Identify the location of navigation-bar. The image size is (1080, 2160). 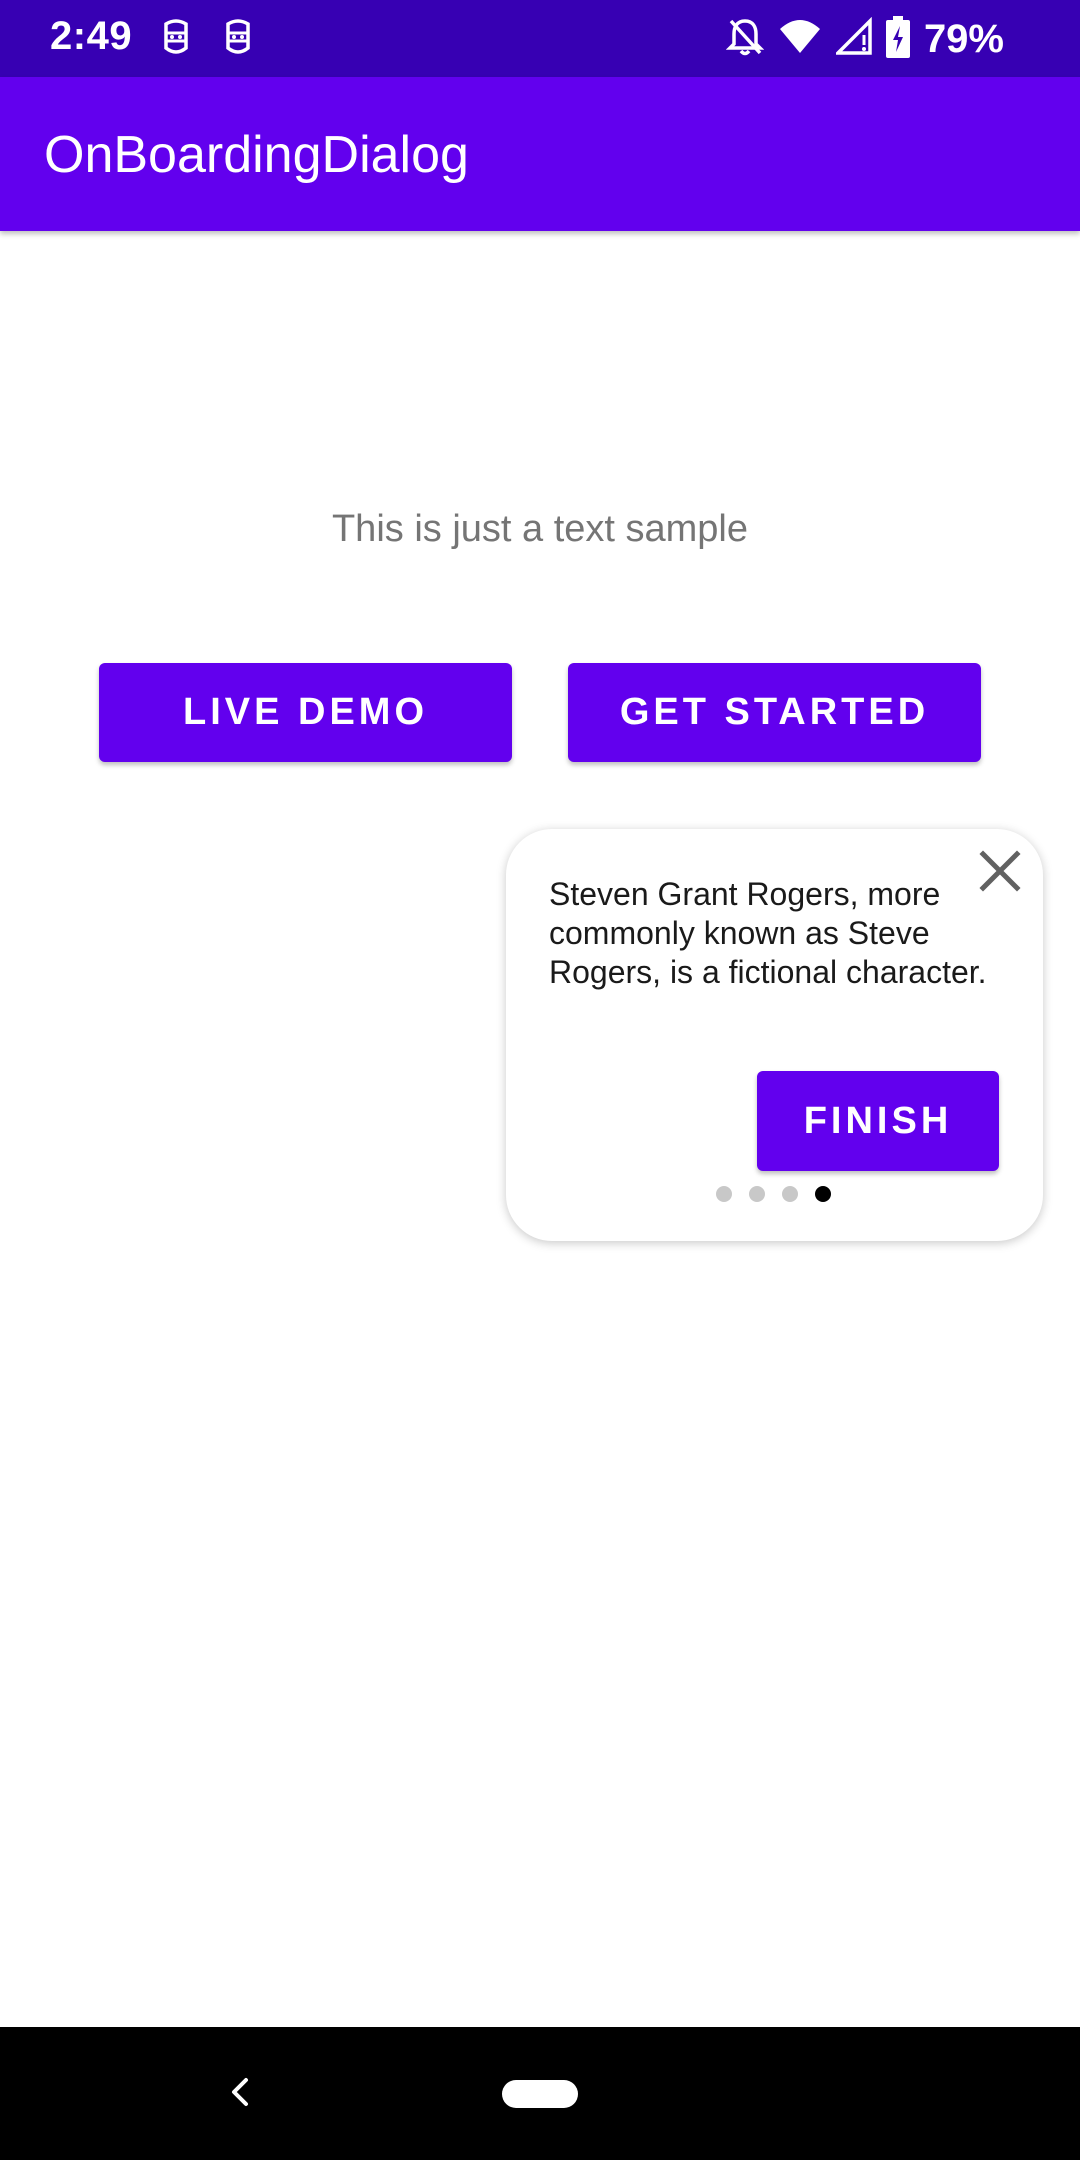
(540, 2093).